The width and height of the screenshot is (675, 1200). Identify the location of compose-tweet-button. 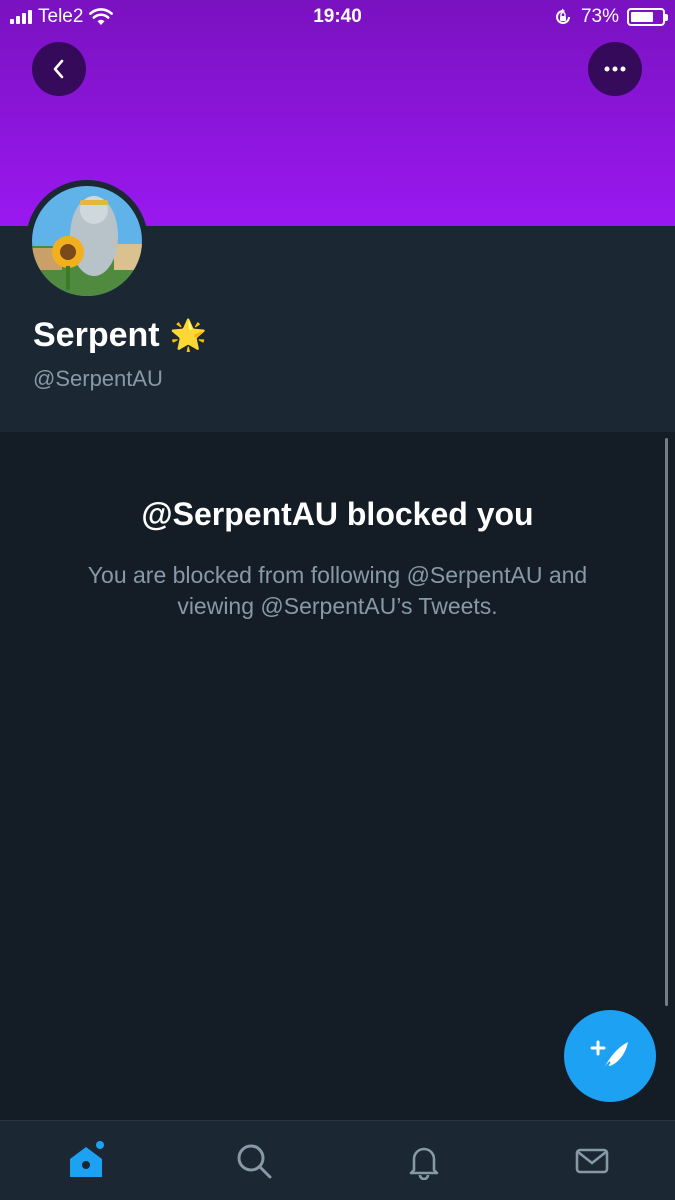
(610, 1056).